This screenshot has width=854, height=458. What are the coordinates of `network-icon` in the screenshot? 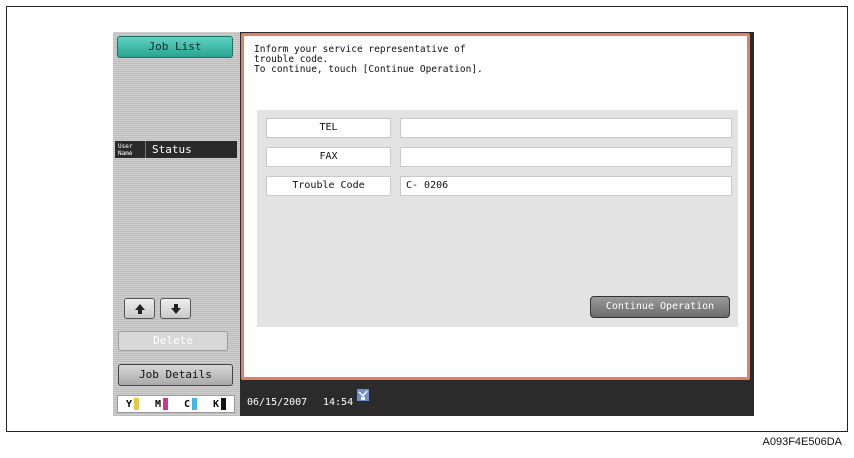 It's located at (363, 395).